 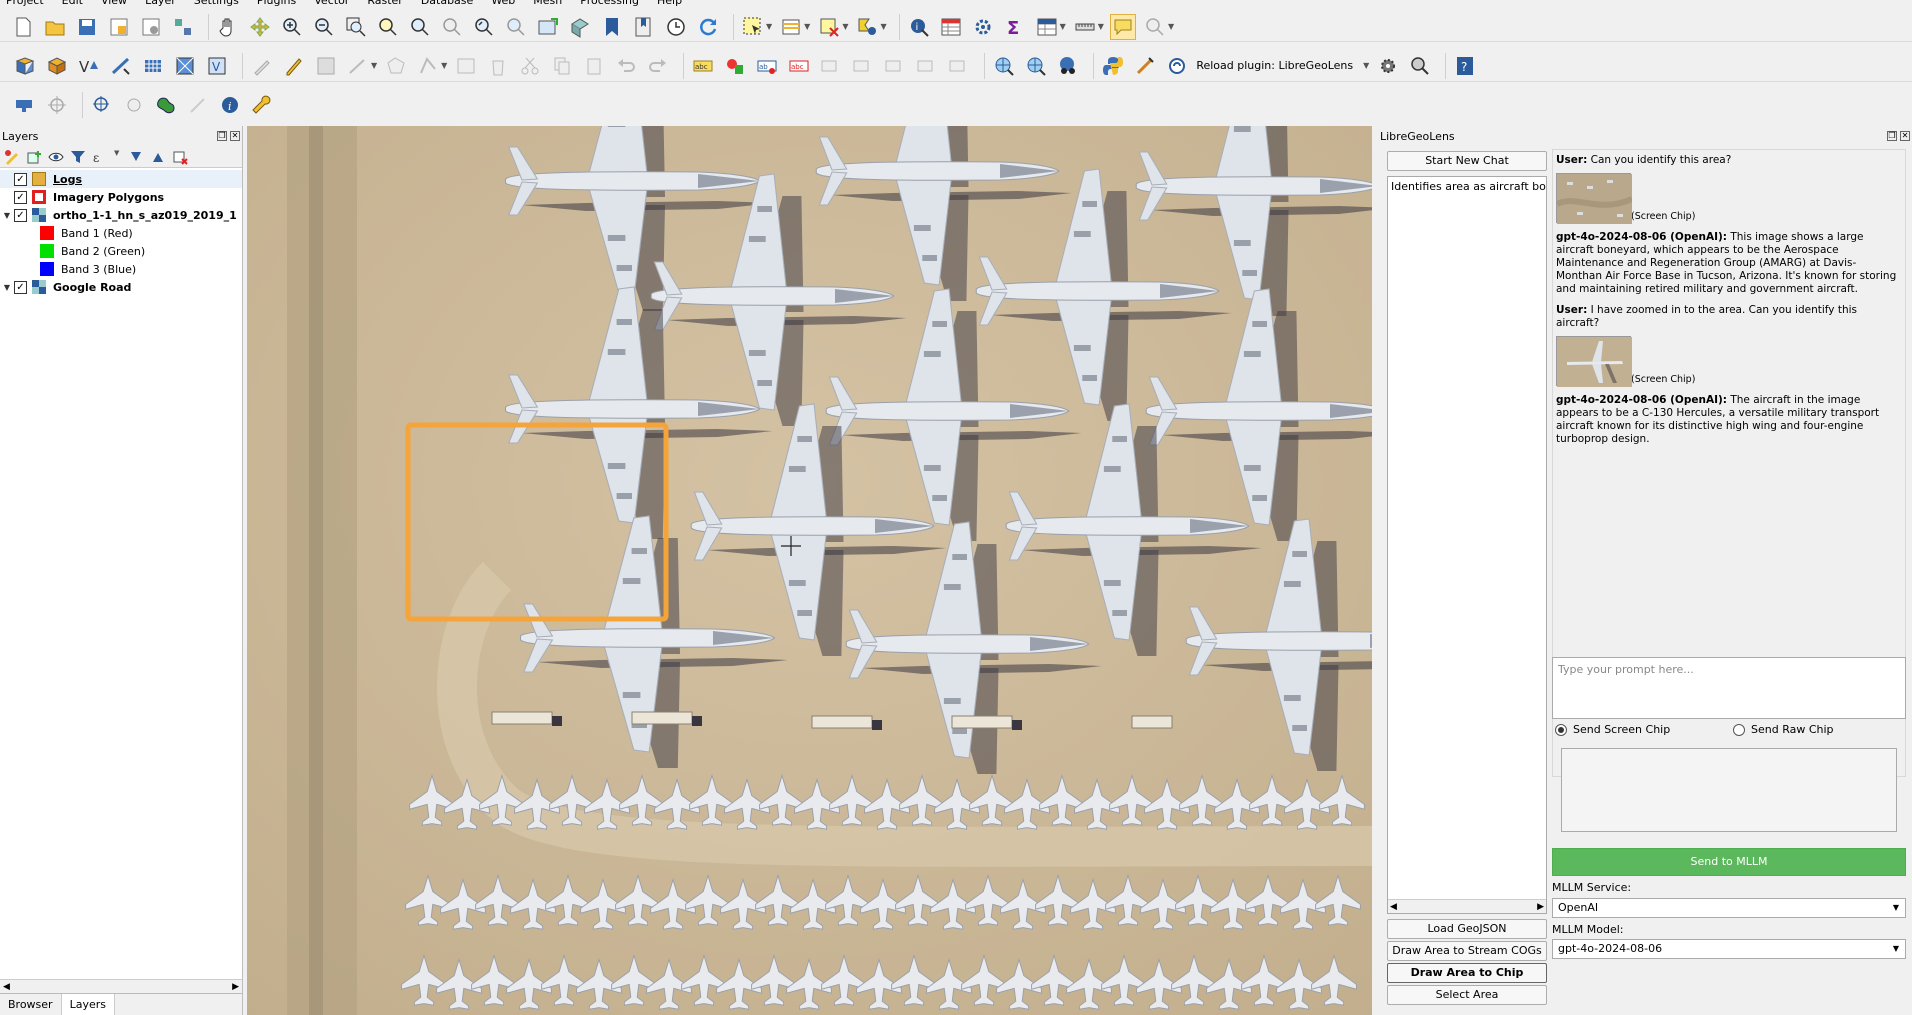 What do you see at coordinates (447, 5) in the screenshot?
I see `menu-database: Database` at bounding box center [447, 5].